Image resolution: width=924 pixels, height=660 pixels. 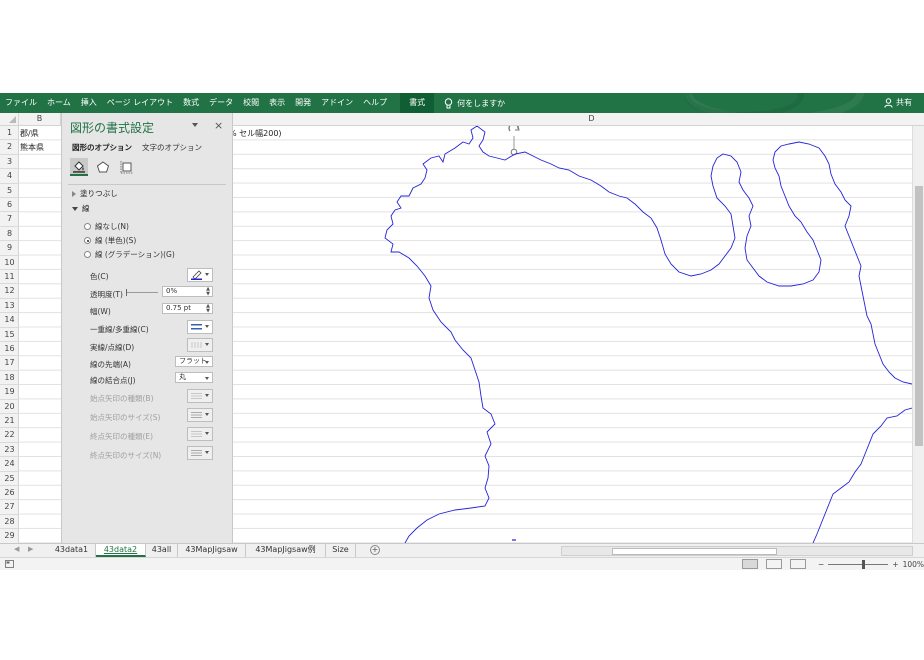 I want to click on row-header-20: 20, so click(x=9, y=407).